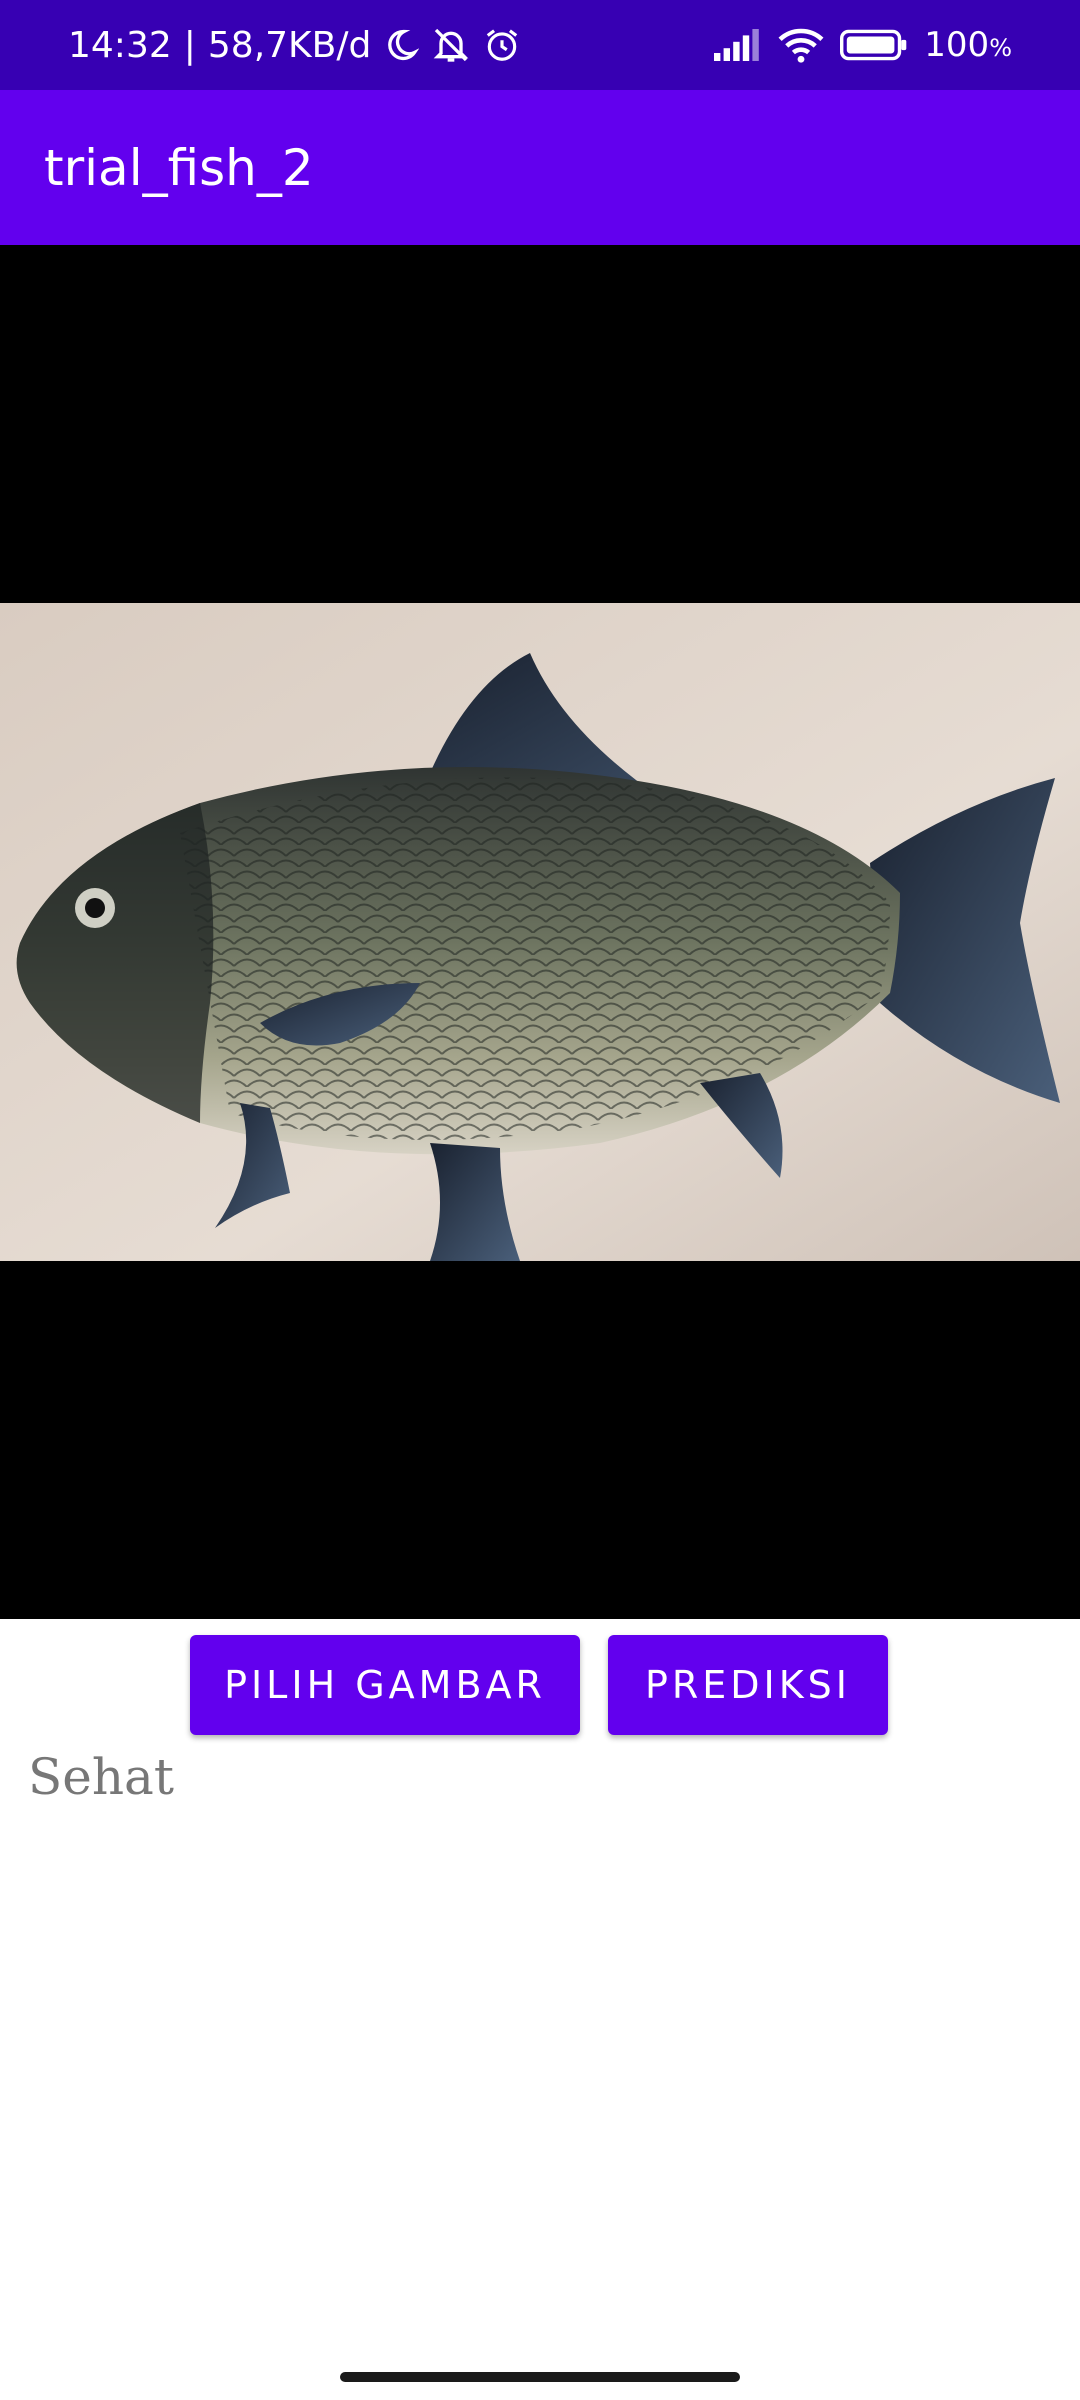 This screenshot has width=1080, height=2400. What do you see at coordinates (1000, 48) in the screenshot?
I see `battery-percent-sign: %` at bounding box center [1000, 48].